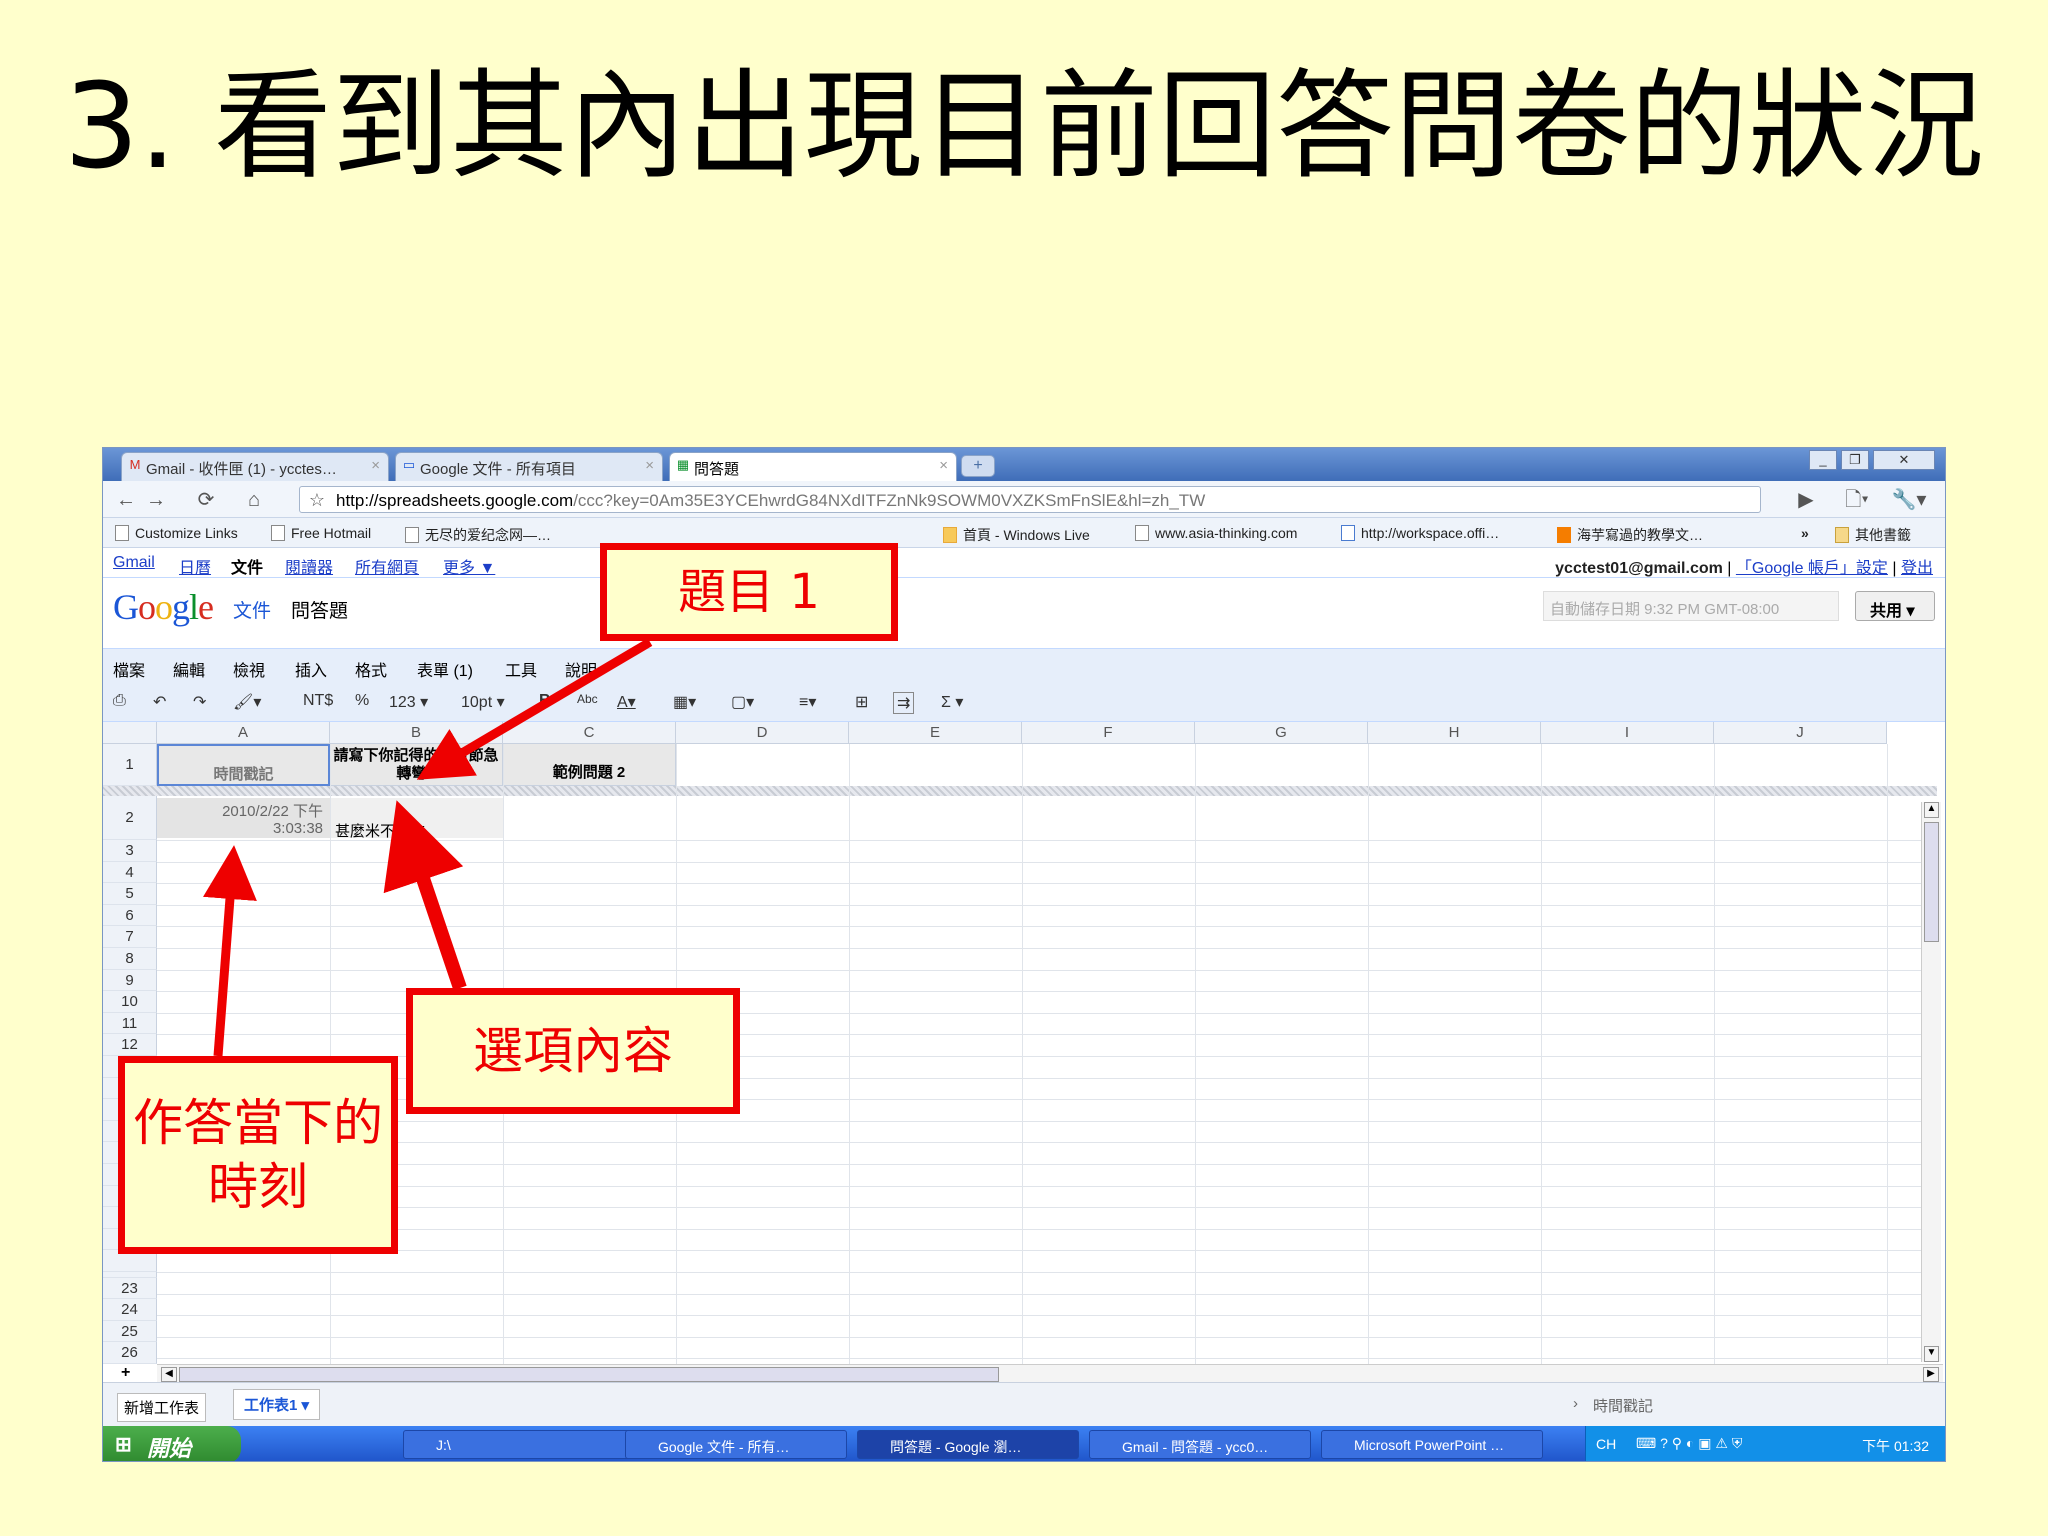 The image size is (2048, 1536). I want to click on bookmark-item: 首頁 - Windows Live, so click(1016, 535).